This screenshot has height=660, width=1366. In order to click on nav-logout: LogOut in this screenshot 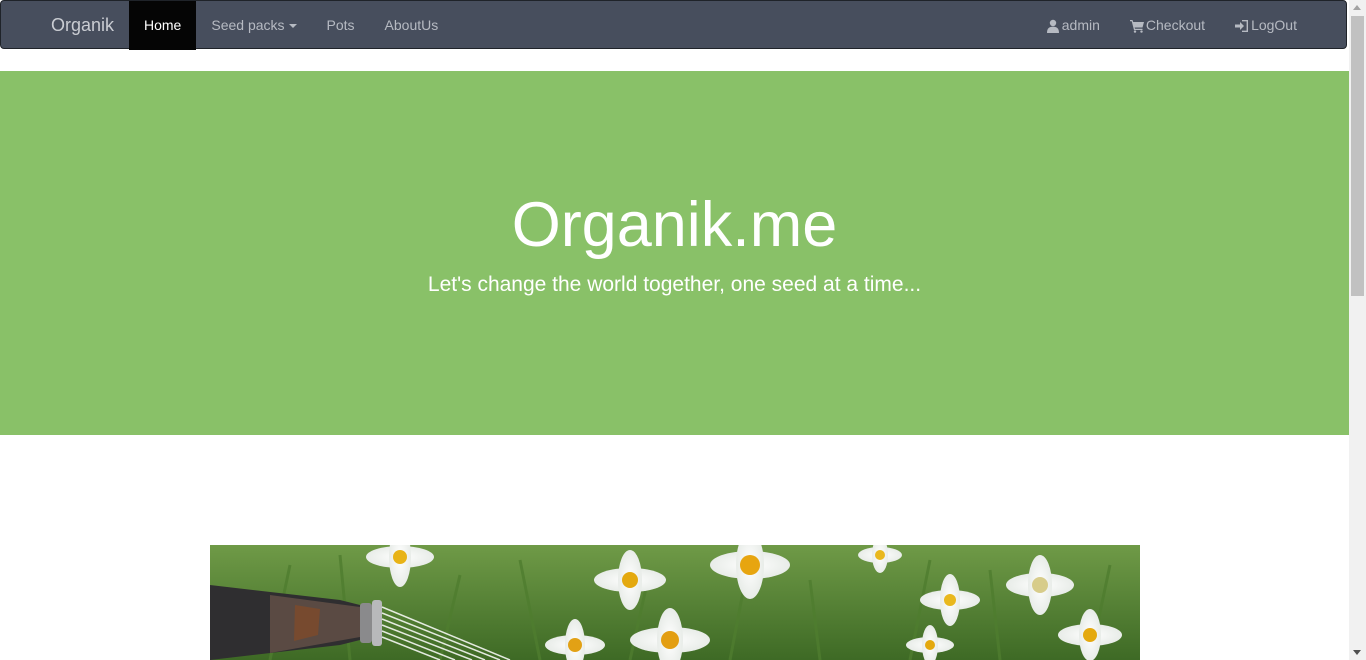, I will do `click(1266, 25)`.